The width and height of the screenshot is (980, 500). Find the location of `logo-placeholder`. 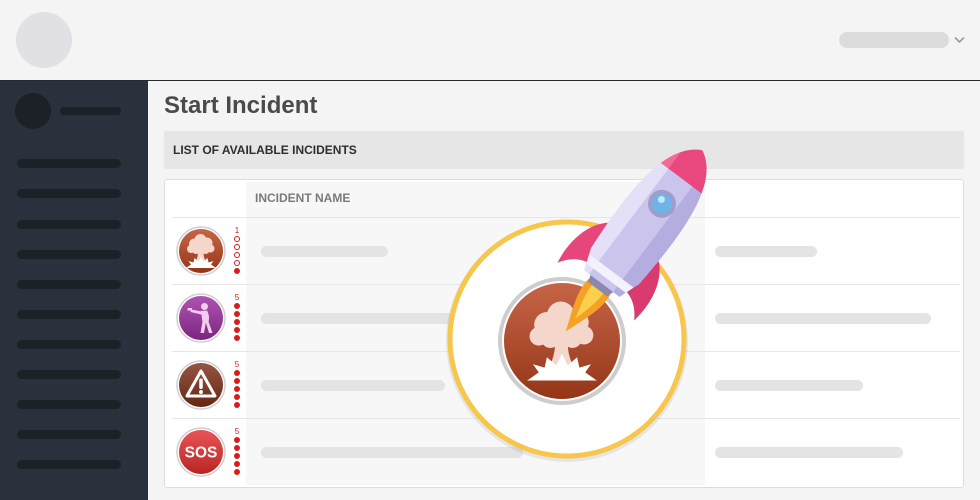

logo-placeholder is located at coordinates (44, 40).